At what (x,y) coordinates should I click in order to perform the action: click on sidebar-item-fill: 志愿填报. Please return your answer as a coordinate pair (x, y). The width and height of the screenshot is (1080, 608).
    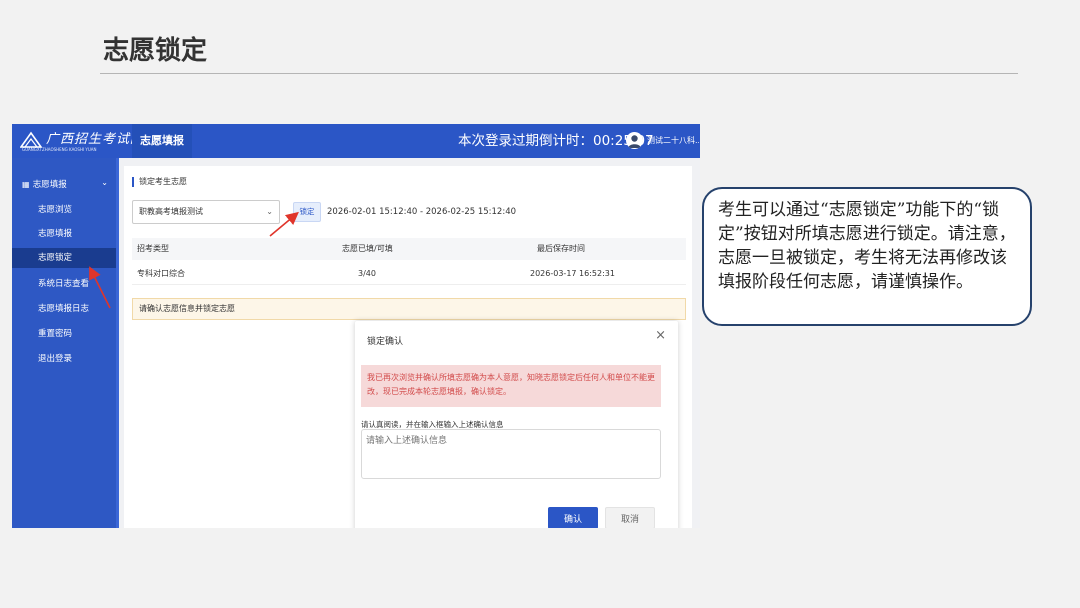
    Looking at the image, I should click on (64, 234).